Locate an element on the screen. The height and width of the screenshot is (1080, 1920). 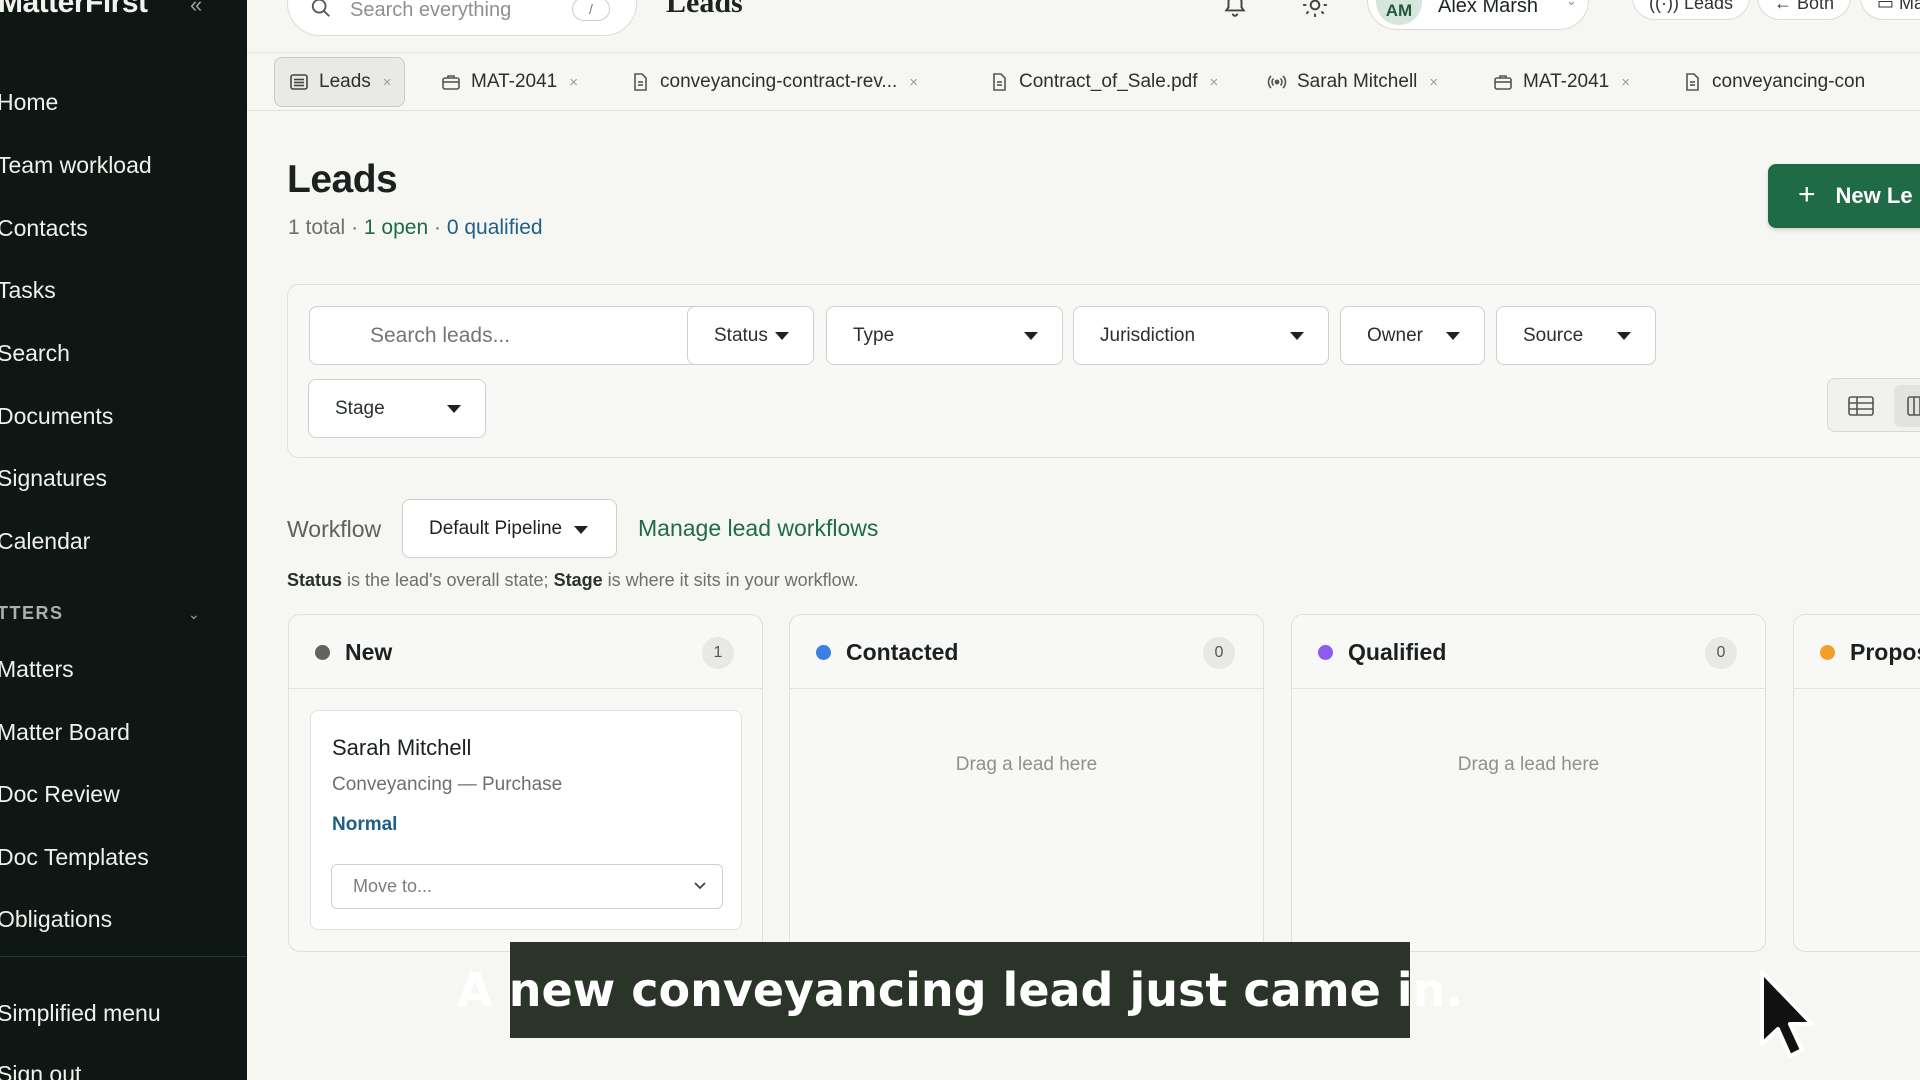
sidebar-divider is located at coordinates (123, 956).